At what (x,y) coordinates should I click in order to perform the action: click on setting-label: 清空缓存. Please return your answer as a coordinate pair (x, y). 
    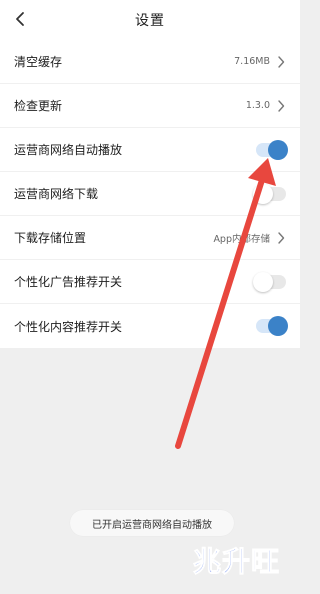
    Looking at the image, I should click on (38, 62).